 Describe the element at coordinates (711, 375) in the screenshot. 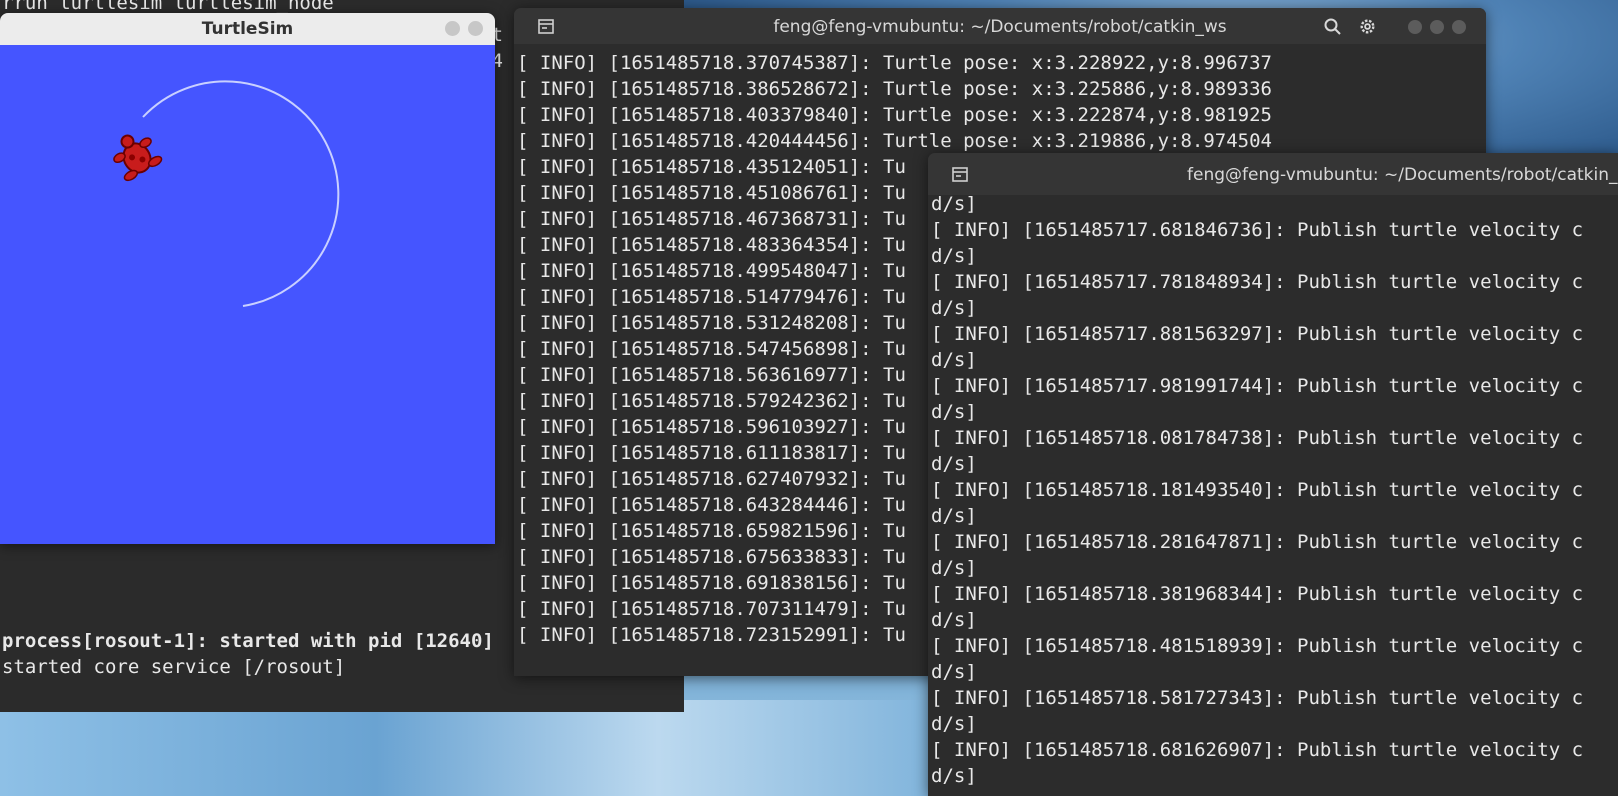

I see `log-line: [ INFO] [1651485718.563616977]: Tu` at that location.